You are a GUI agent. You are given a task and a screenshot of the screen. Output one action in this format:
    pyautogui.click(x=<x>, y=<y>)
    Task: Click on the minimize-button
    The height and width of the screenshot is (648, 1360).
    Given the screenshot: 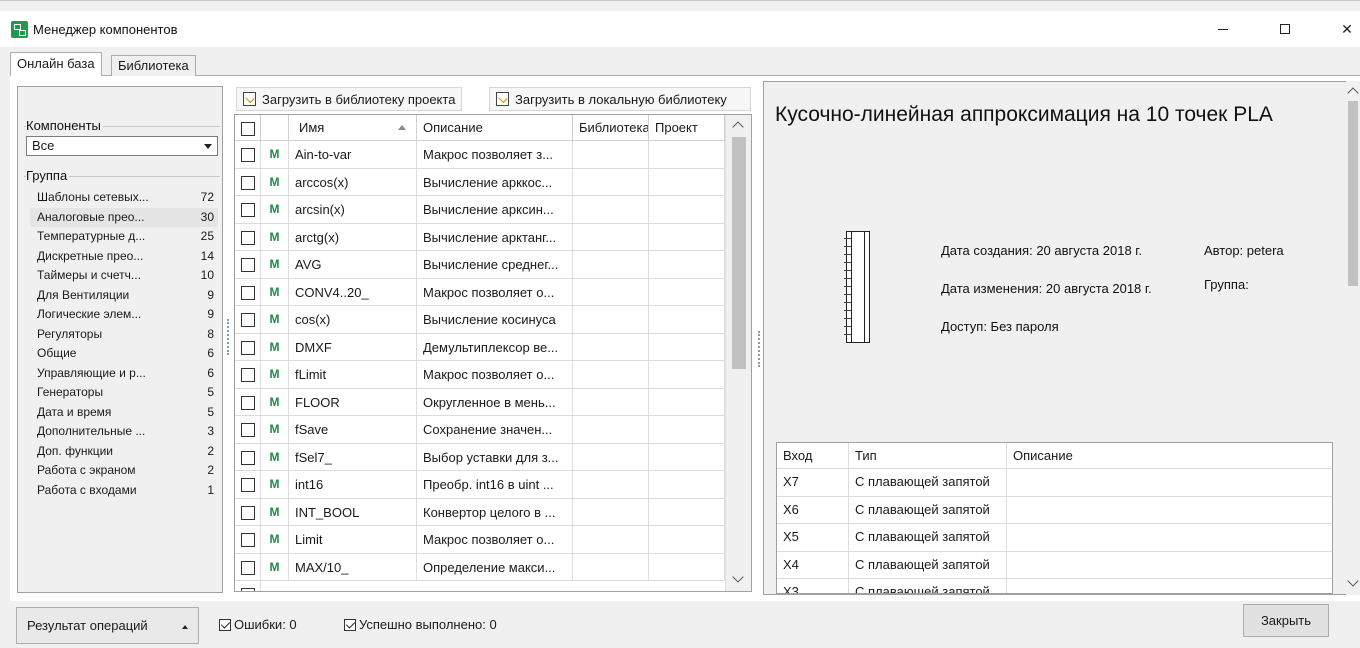 What is the action you would take?
    pyautogui.click(x=1223, y=29)
    